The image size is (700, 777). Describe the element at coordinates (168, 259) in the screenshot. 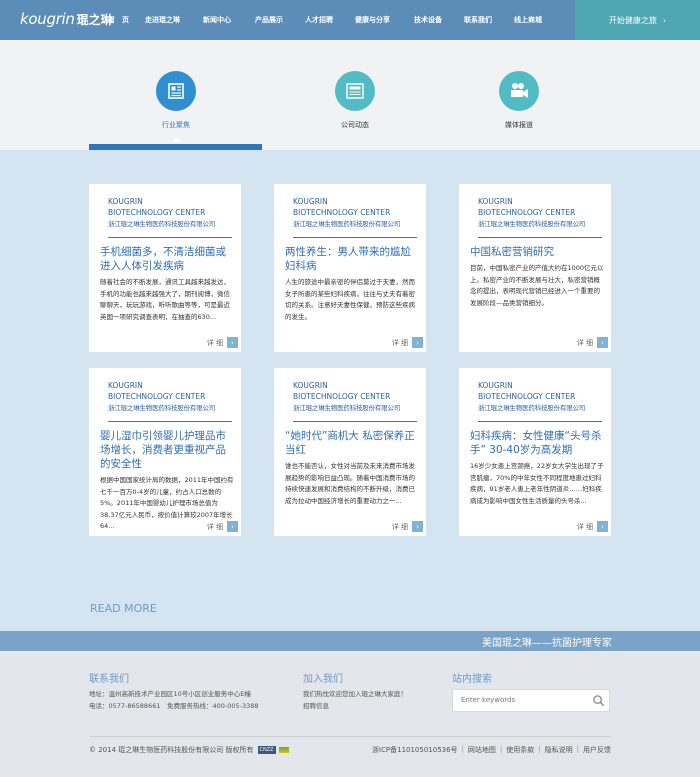

I see `article-title: 手机细菌多，不清洁细菌或进入人体引发疾病` at that location.